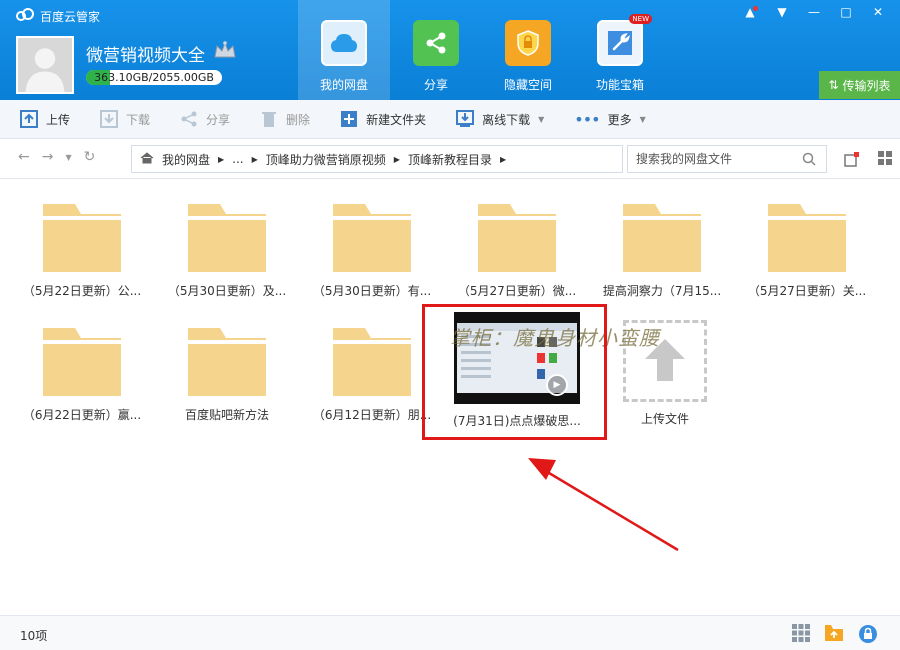  I want to click on search-icon, so click(809, 160).